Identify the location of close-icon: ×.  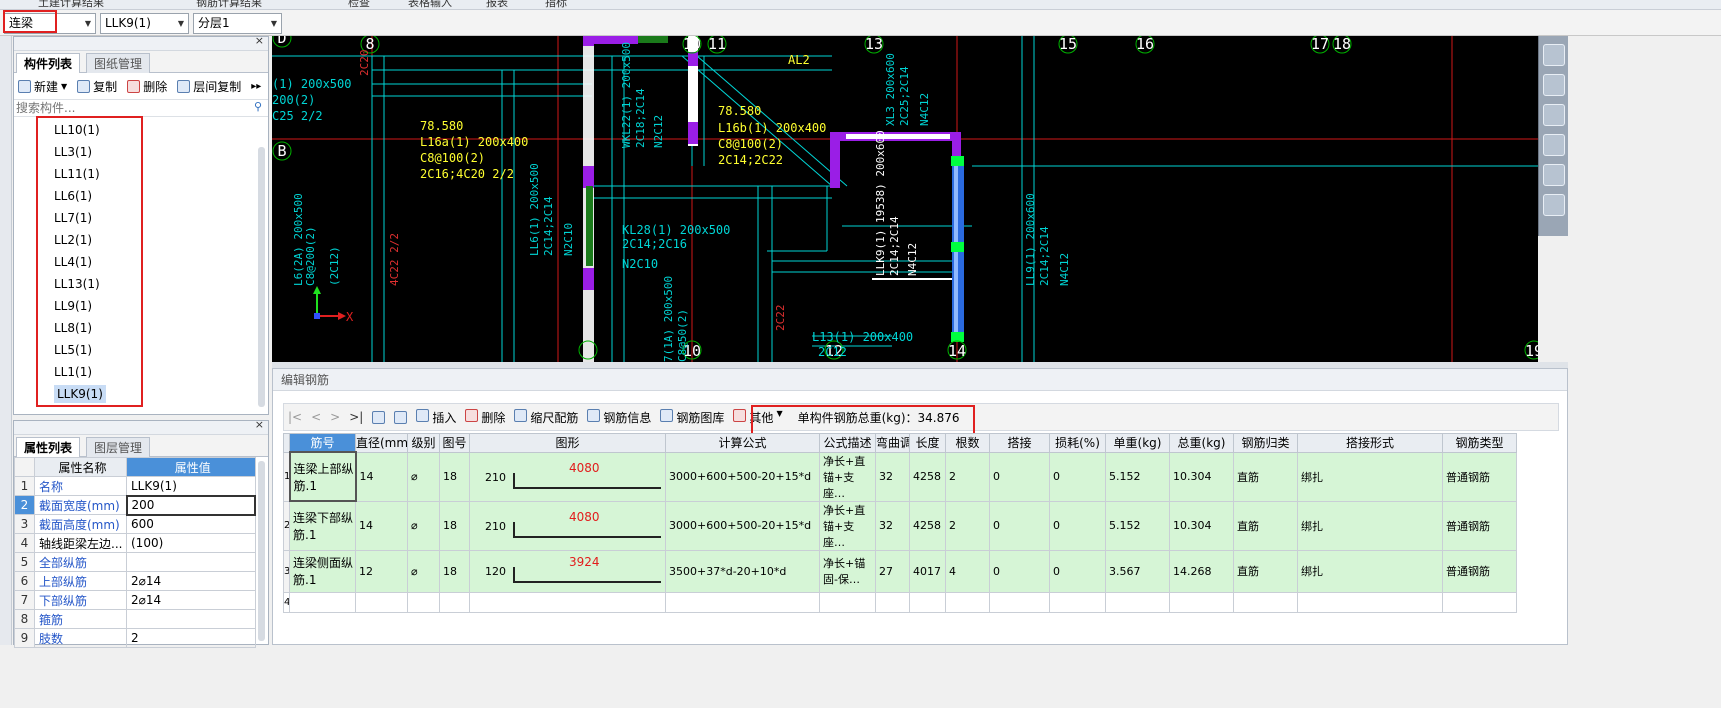
(259, 40).